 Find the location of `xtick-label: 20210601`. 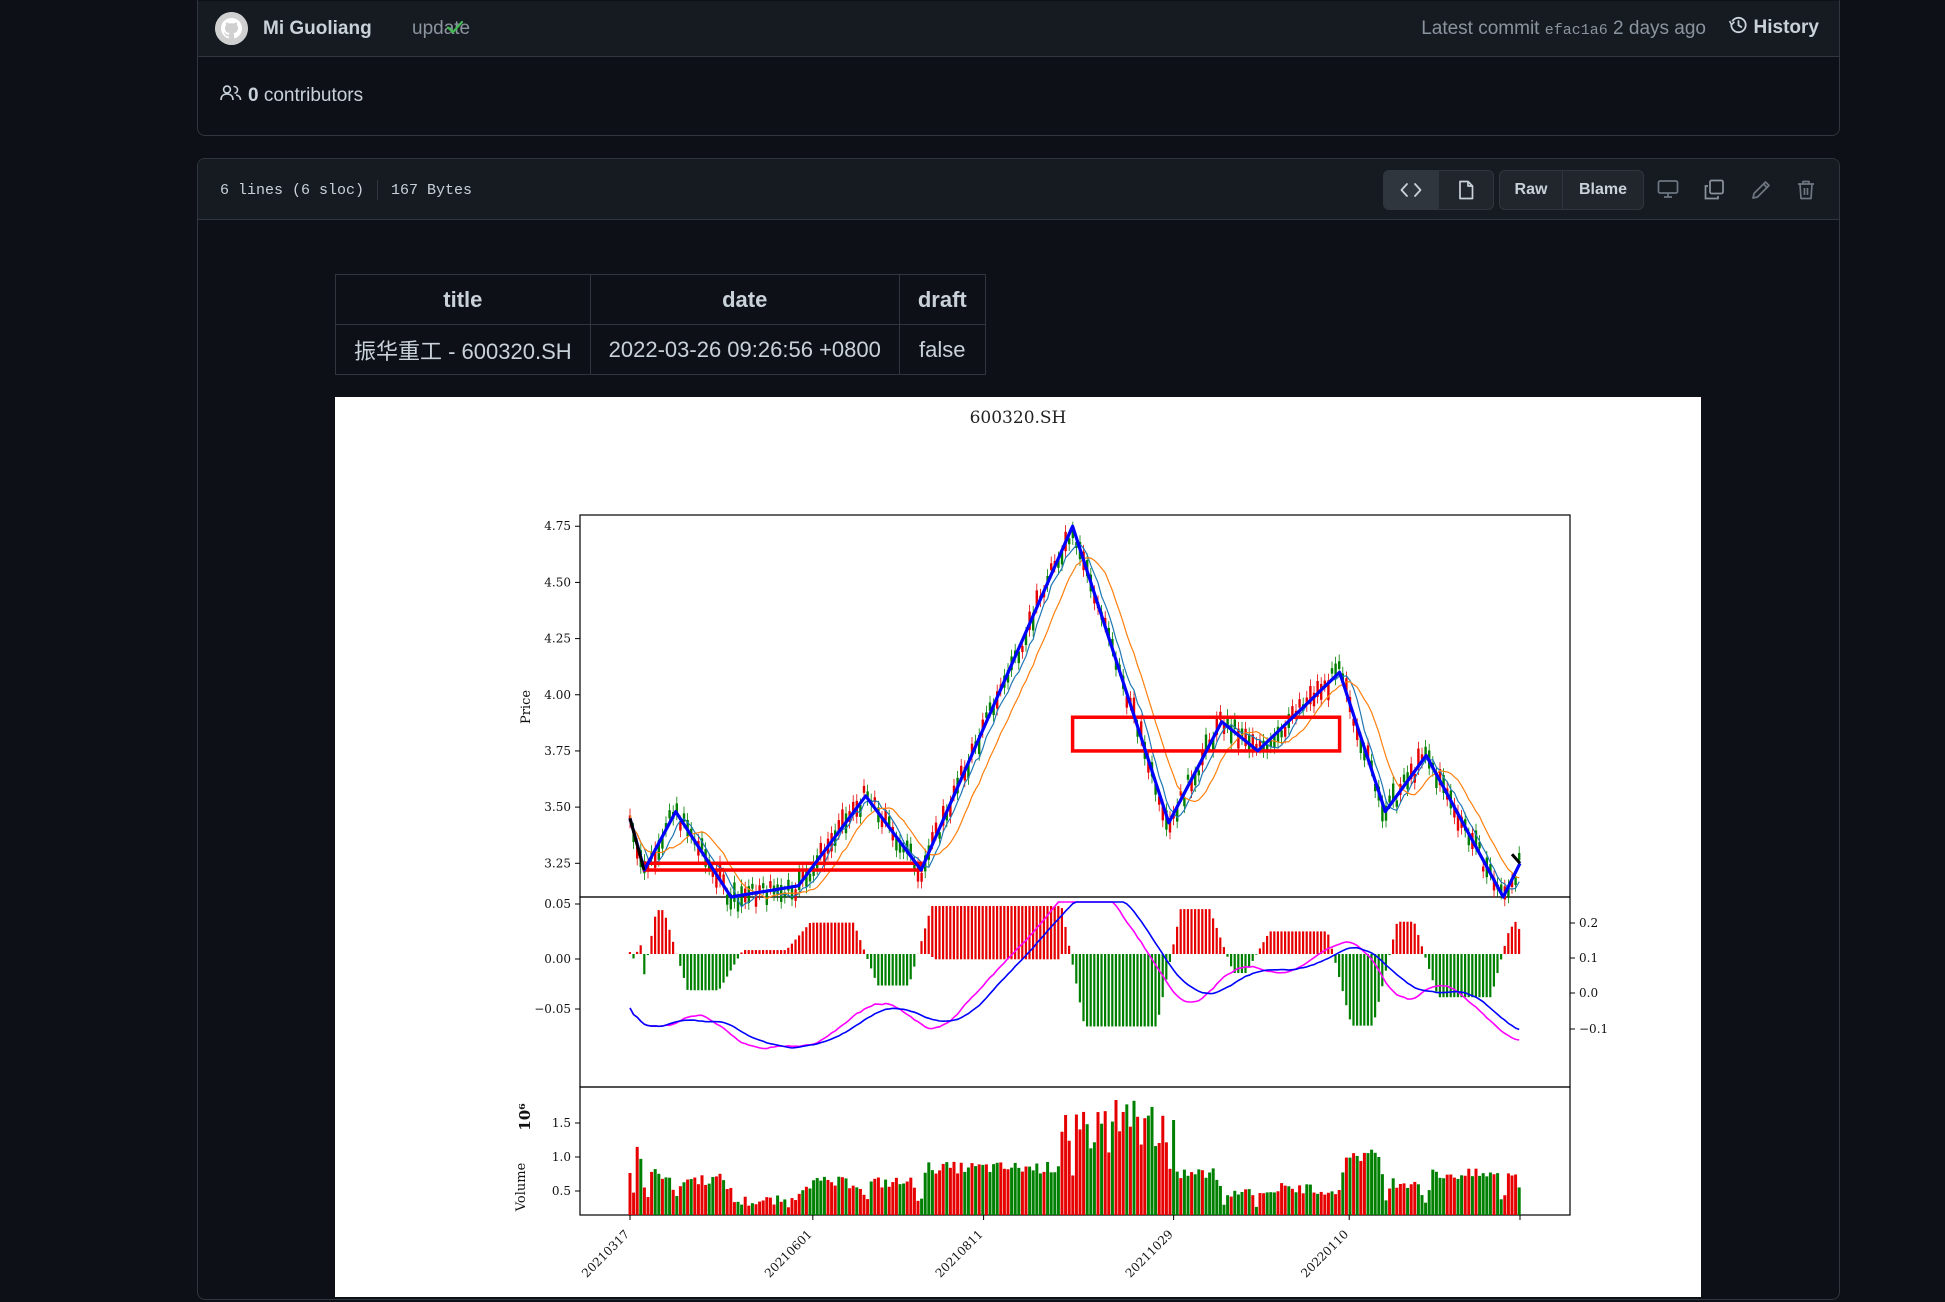

xtick-label: 20210601 is located at coordinates (788, 1253).